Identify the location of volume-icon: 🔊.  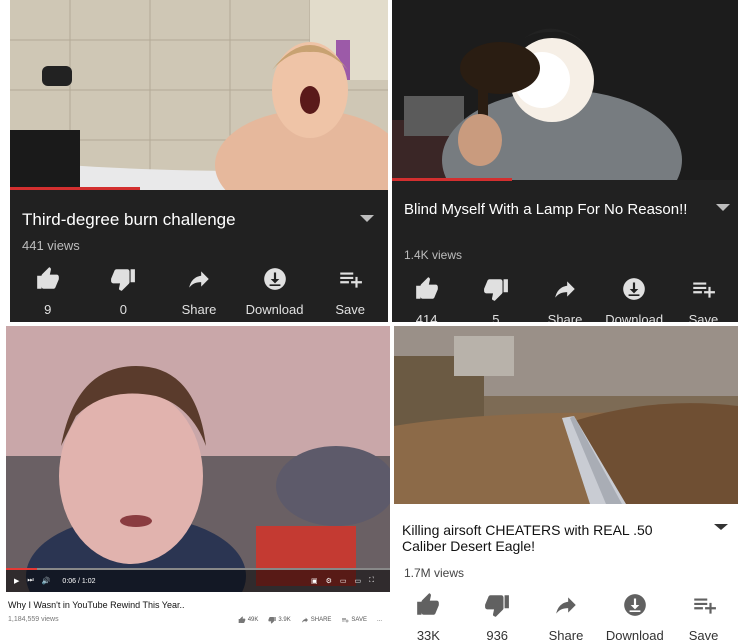
(46, 581).